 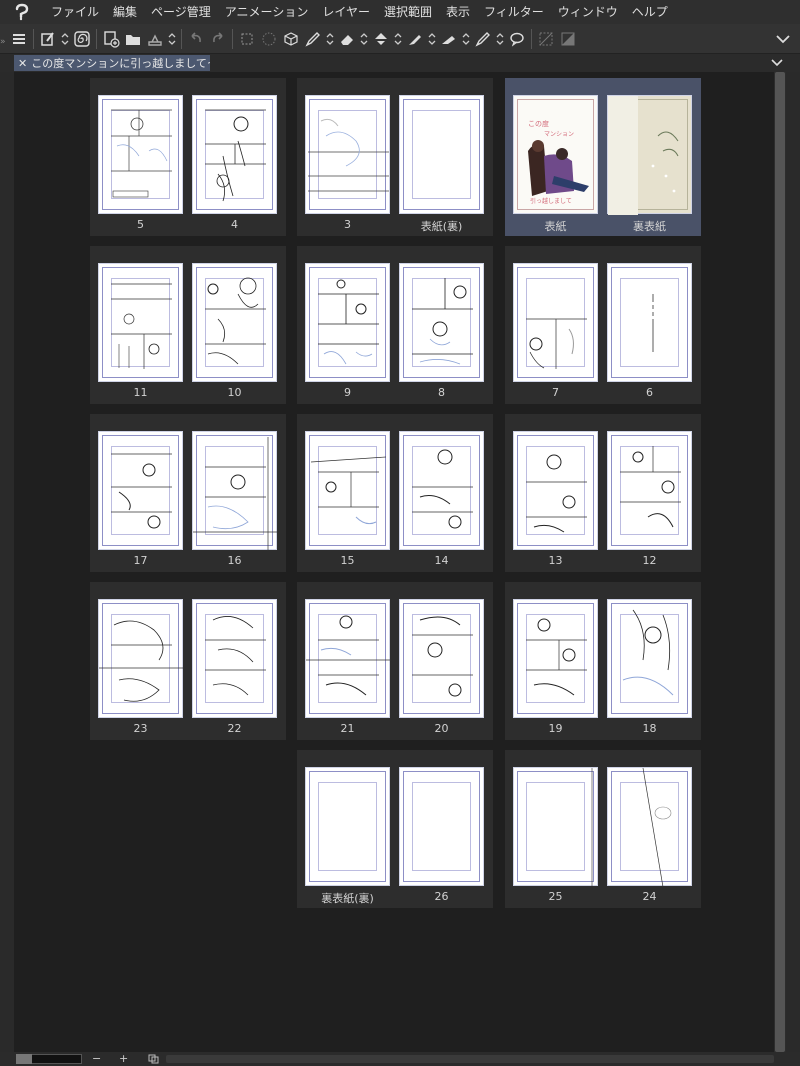 I want to click on hamburger-menu-icon, so click(x=19, y=39).